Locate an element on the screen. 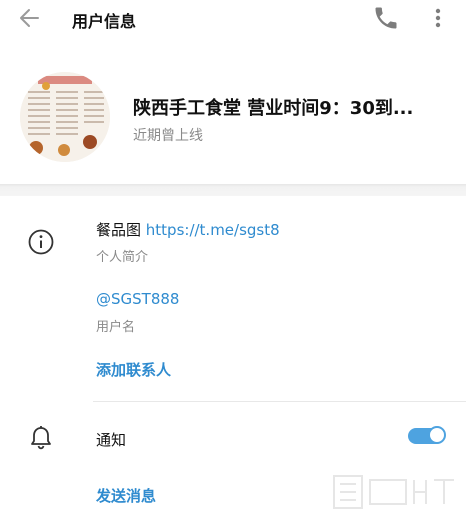 The height and width of the screenshot is (518, 466). bio-link: https://t.me/sgst8 is located at coordinates (213, 230).